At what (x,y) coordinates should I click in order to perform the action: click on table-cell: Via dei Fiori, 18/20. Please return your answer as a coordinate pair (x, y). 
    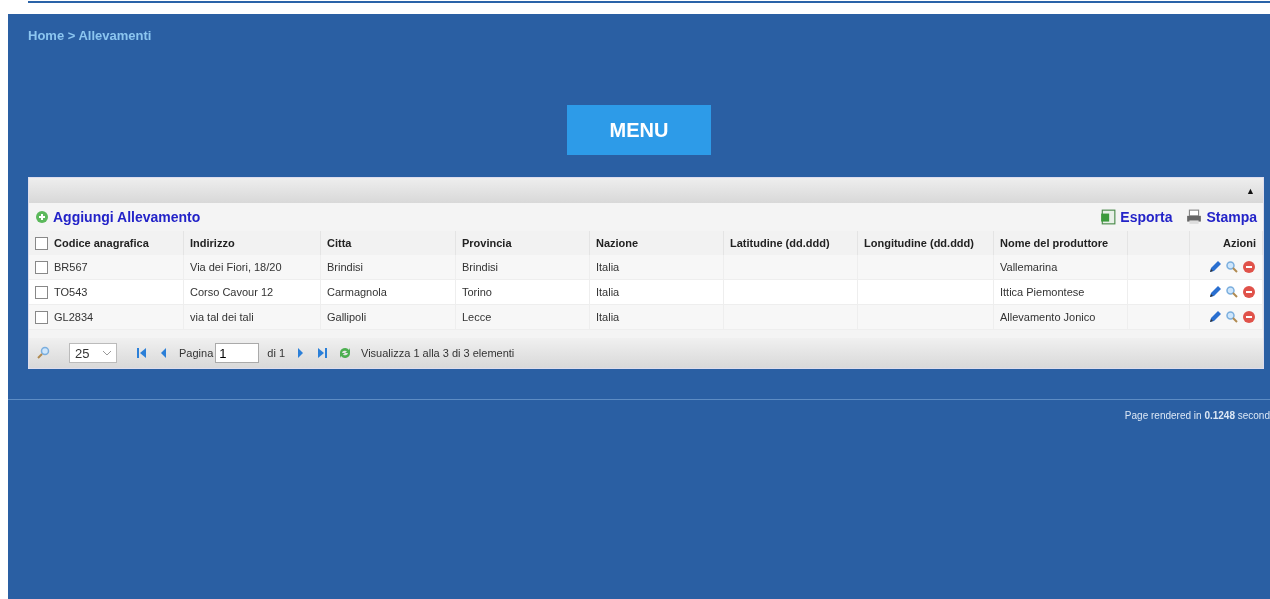
    Looking at the image, I should click on (236, 267).